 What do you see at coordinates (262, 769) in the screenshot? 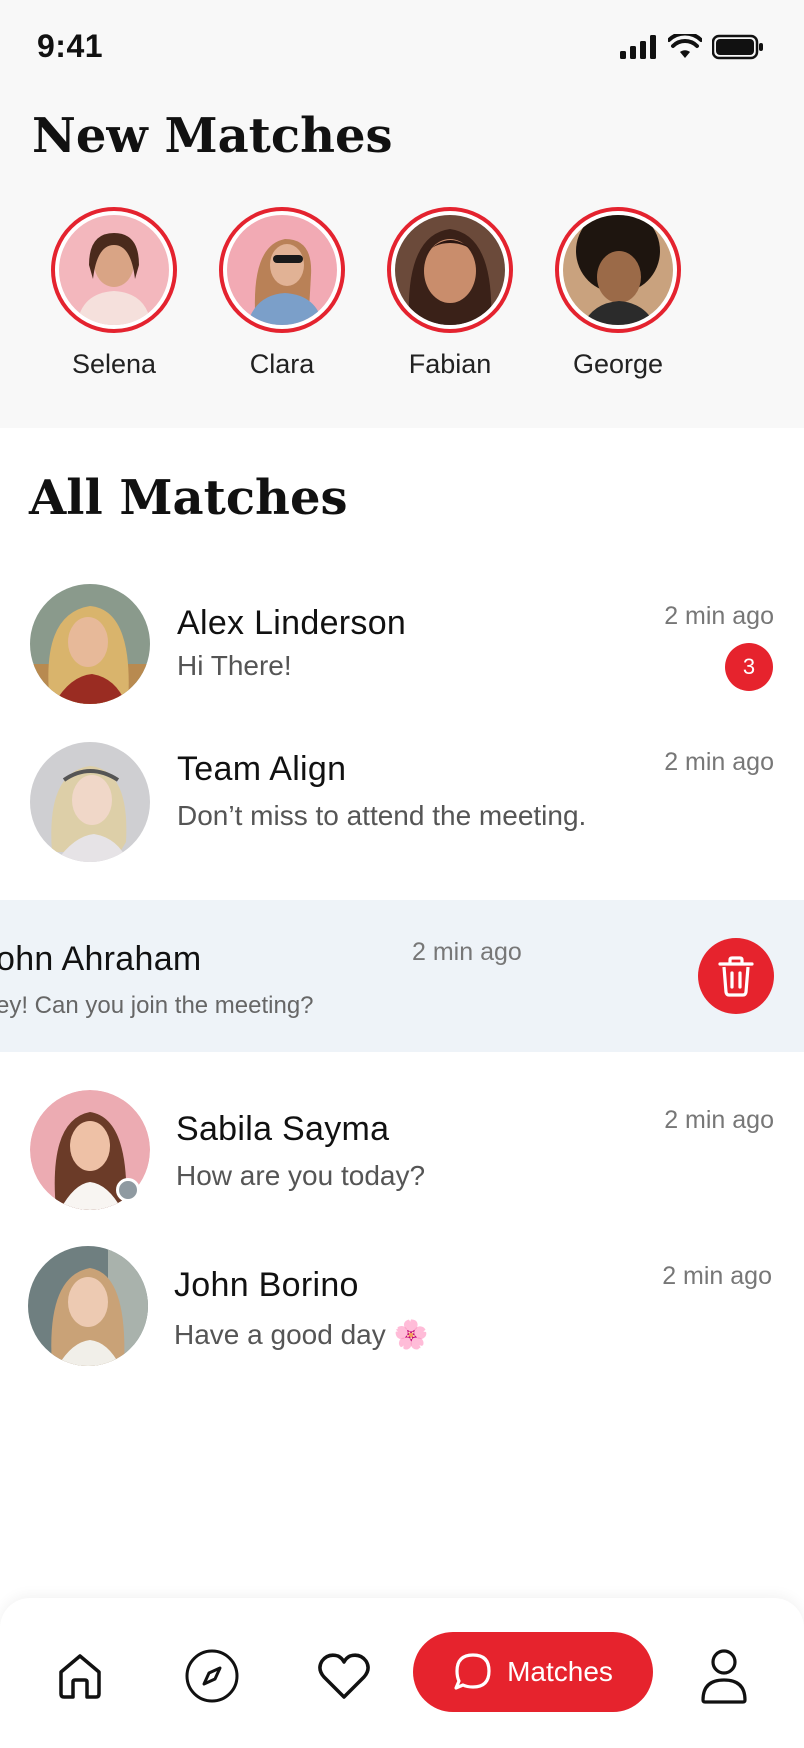
I see `contact-name: Team Align` at bounding box center [262, 769].